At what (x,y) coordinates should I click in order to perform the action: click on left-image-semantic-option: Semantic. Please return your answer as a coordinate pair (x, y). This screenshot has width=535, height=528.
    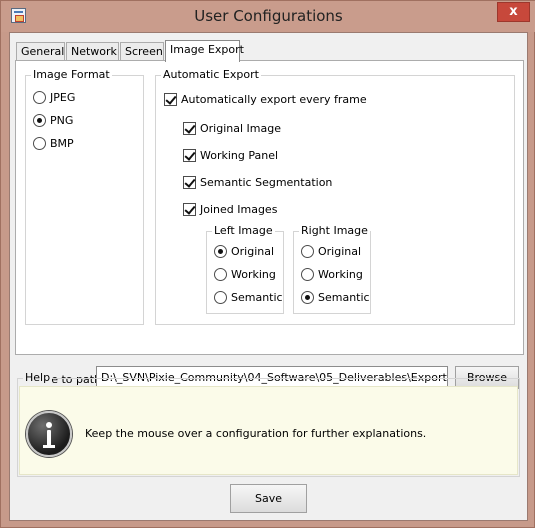
    Looking at the image, I should click on (248, 298).